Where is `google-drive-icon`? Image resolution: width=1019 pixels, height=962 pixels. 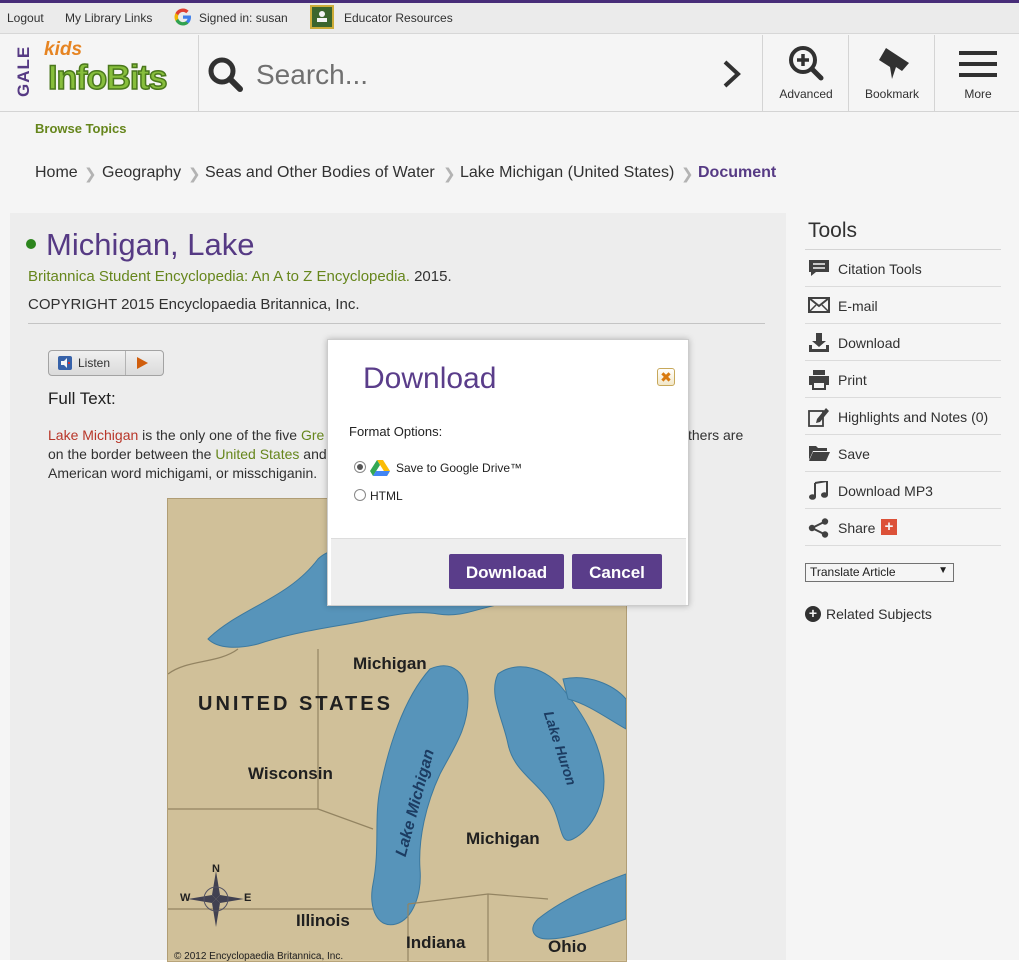
google-drive-icon is located at coordinates (380, 468).